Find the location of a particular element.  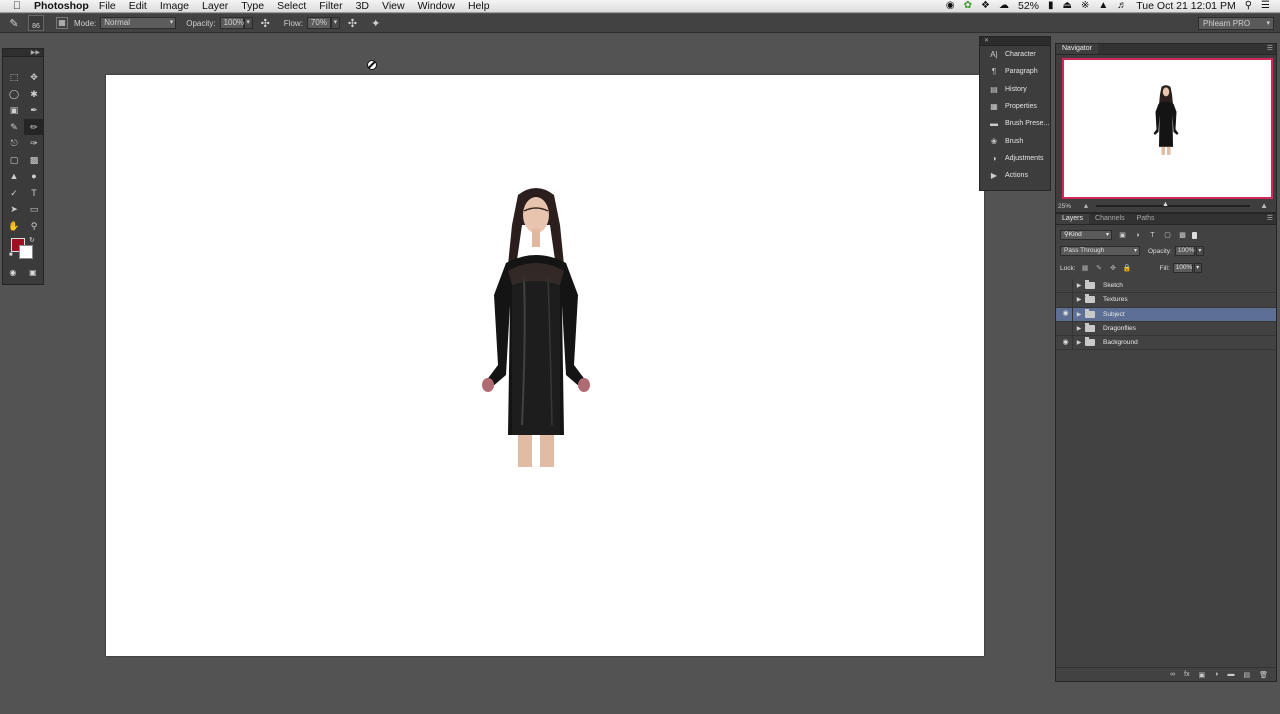

healing-brush-tool-icon: ✎ is located at coordinates (14, 127).